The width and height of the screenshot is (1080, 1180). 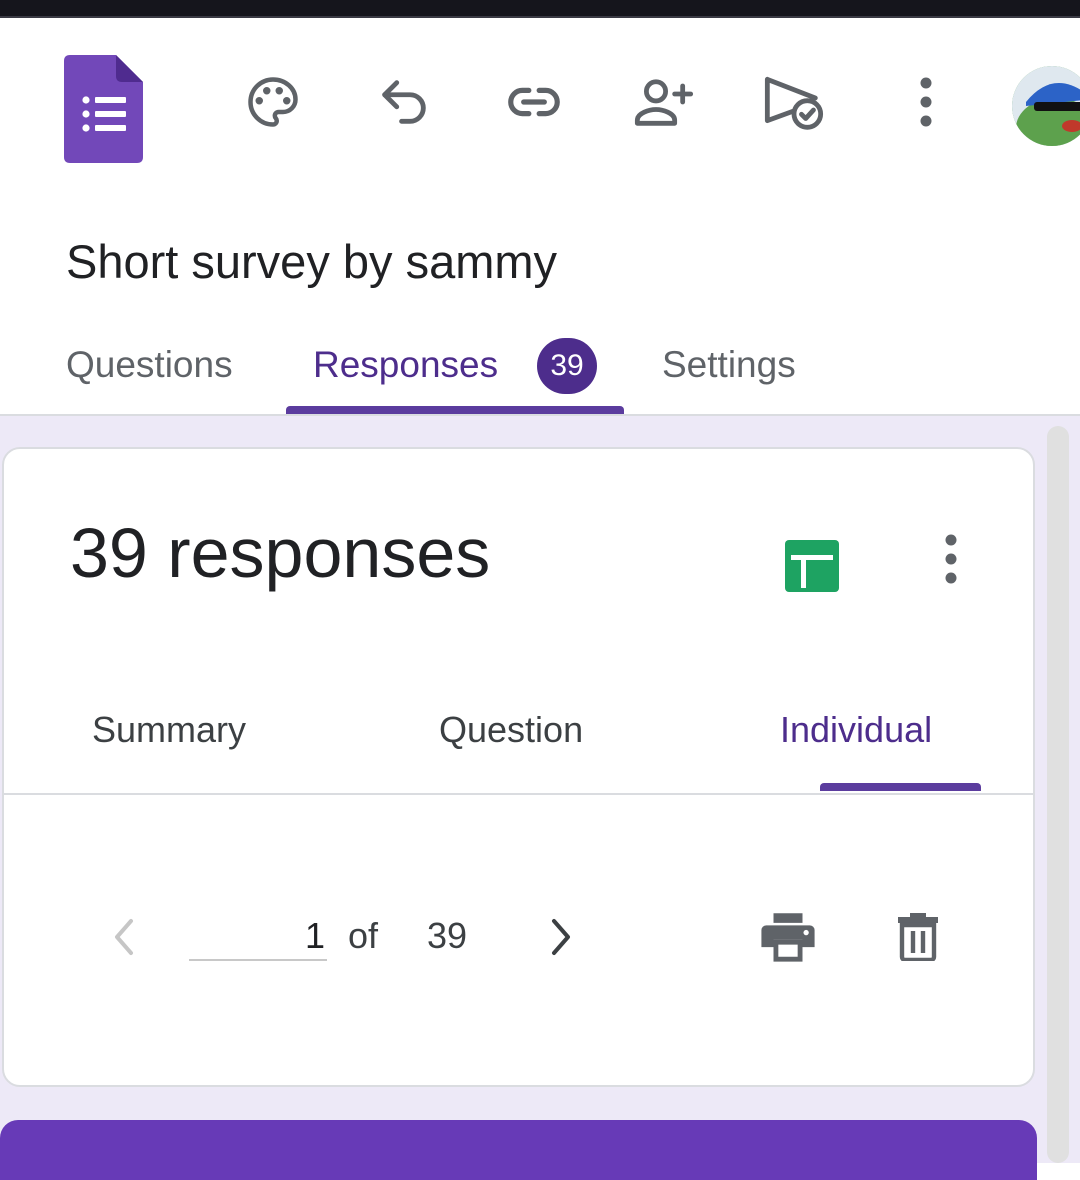 What do you see at coordinates (812, 568) in the screenshot?
I see `google-sheets-icon` at bounding box center [812, 568].